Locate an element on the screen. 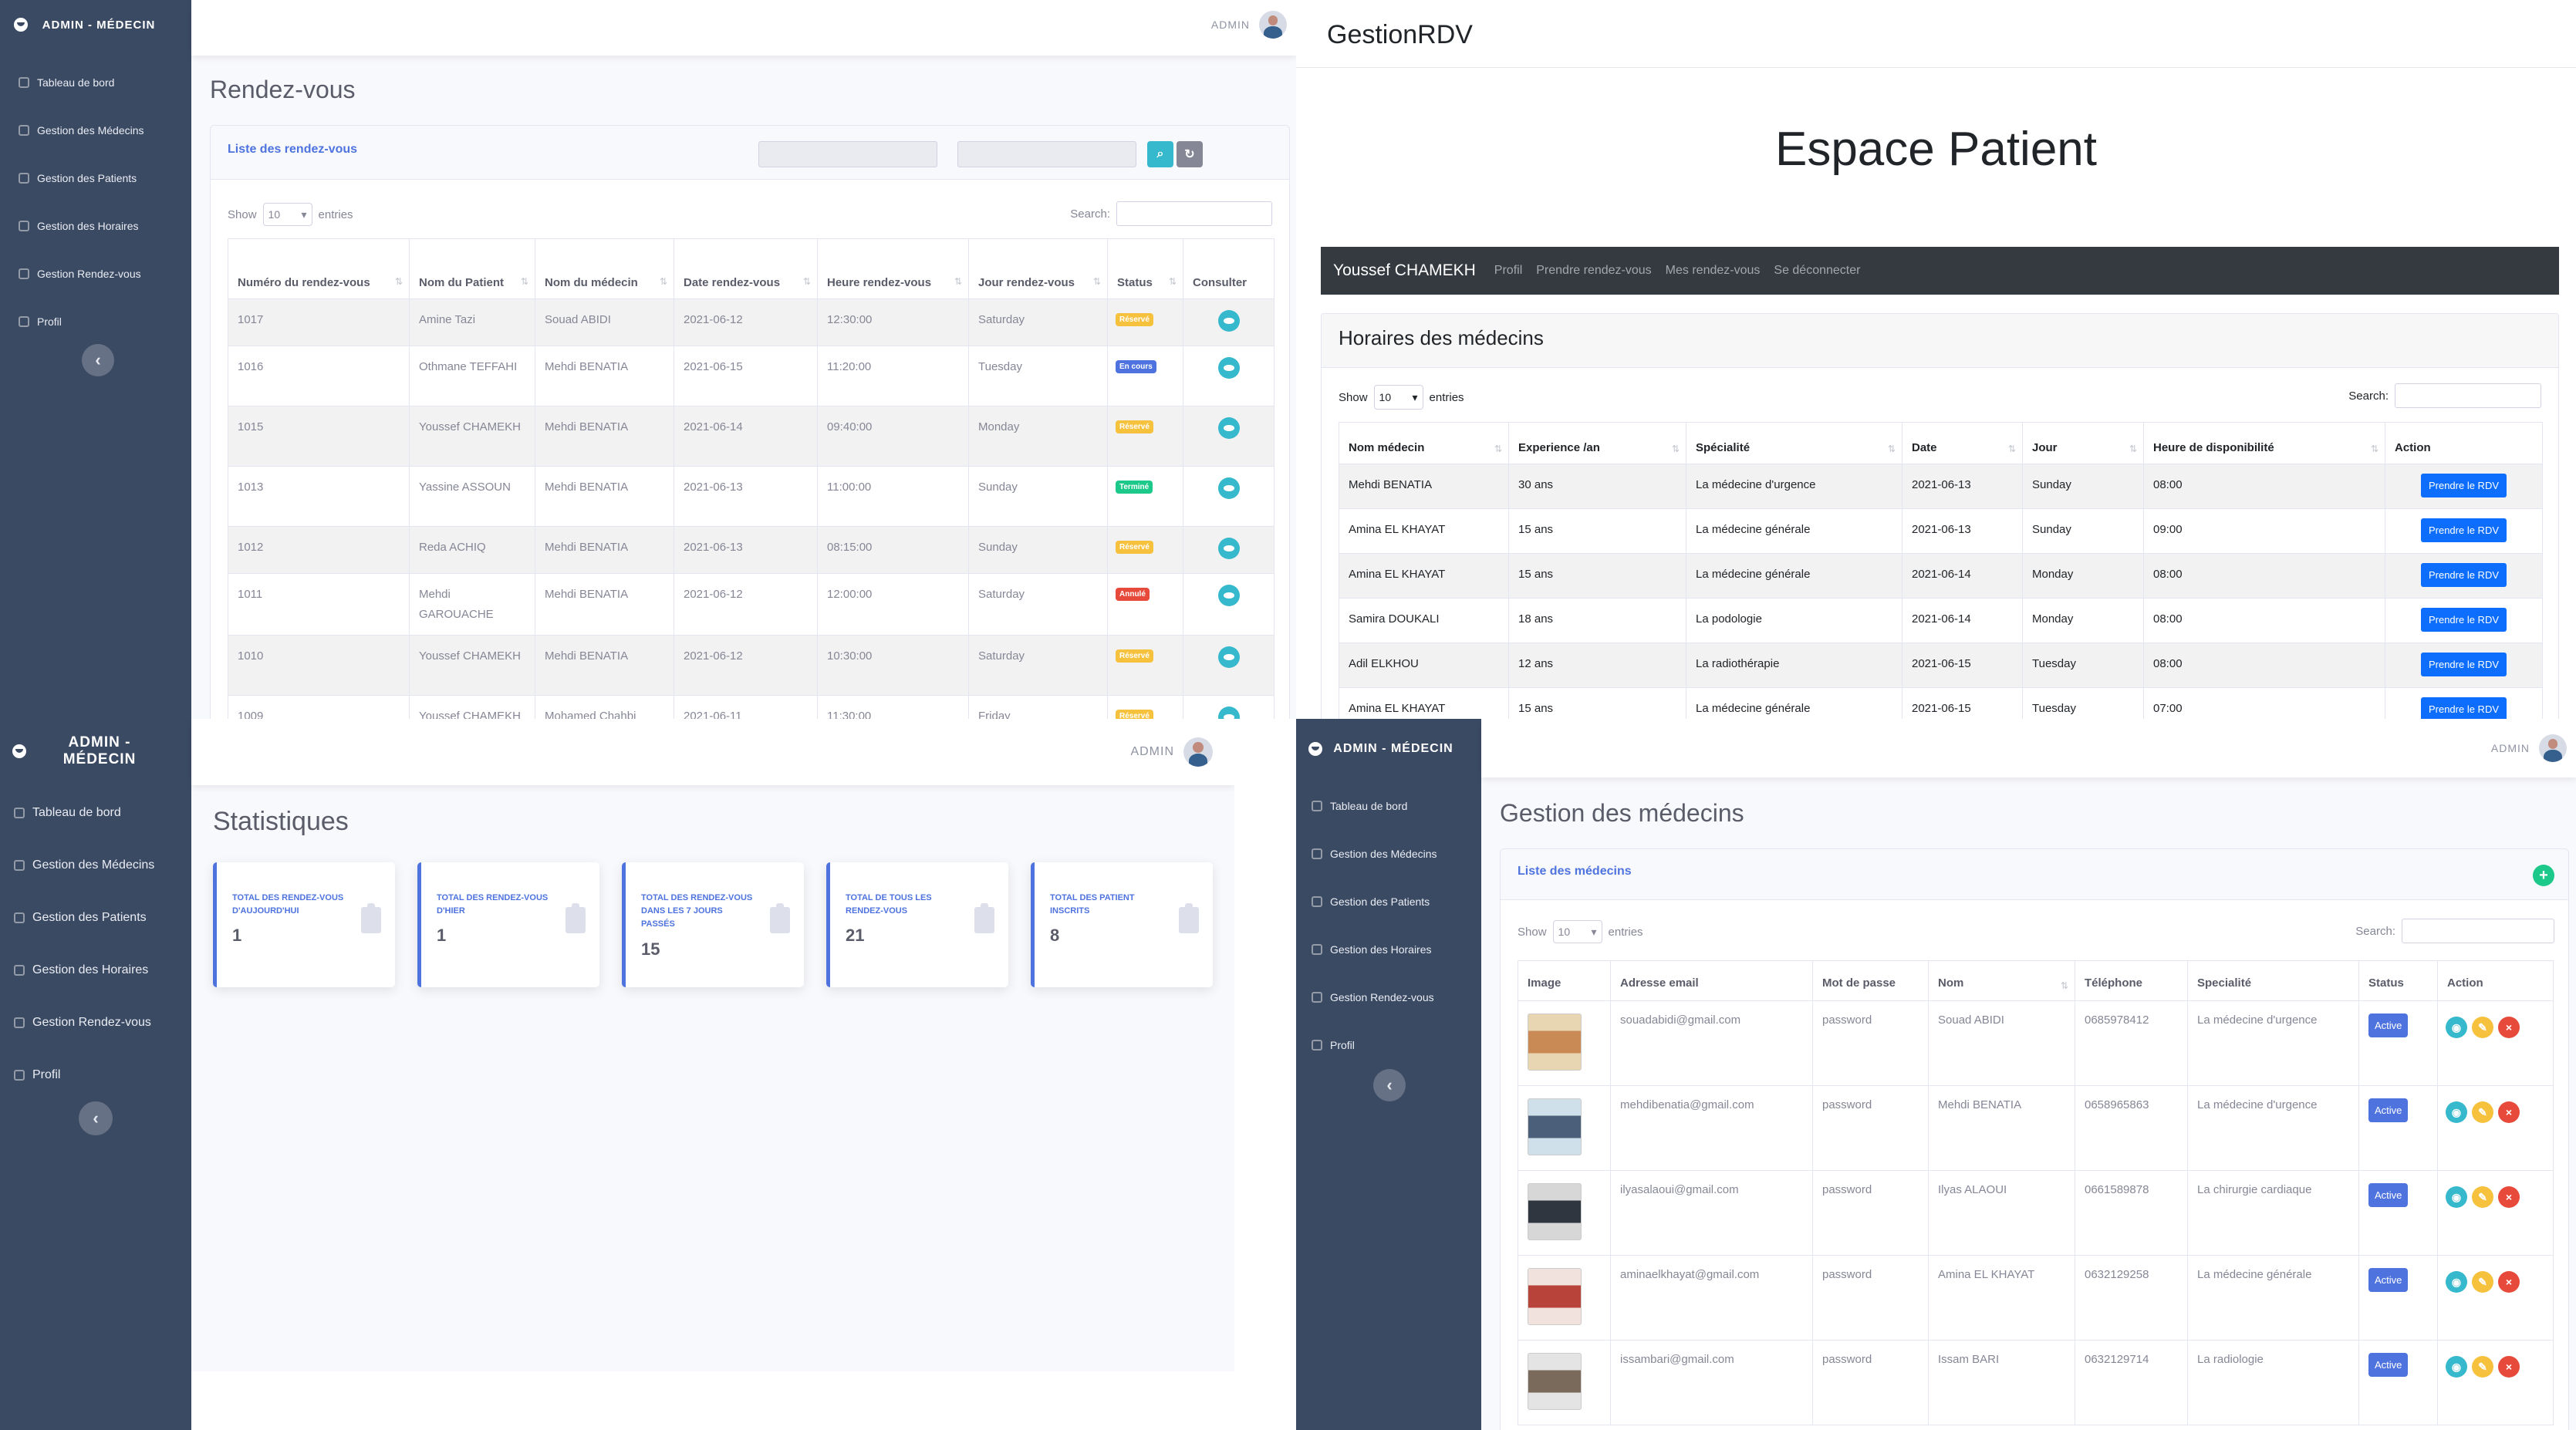 The height and width of the screenshot is (1430, 2576). column-header: Téléphone is located at coordinates (2131, 980).